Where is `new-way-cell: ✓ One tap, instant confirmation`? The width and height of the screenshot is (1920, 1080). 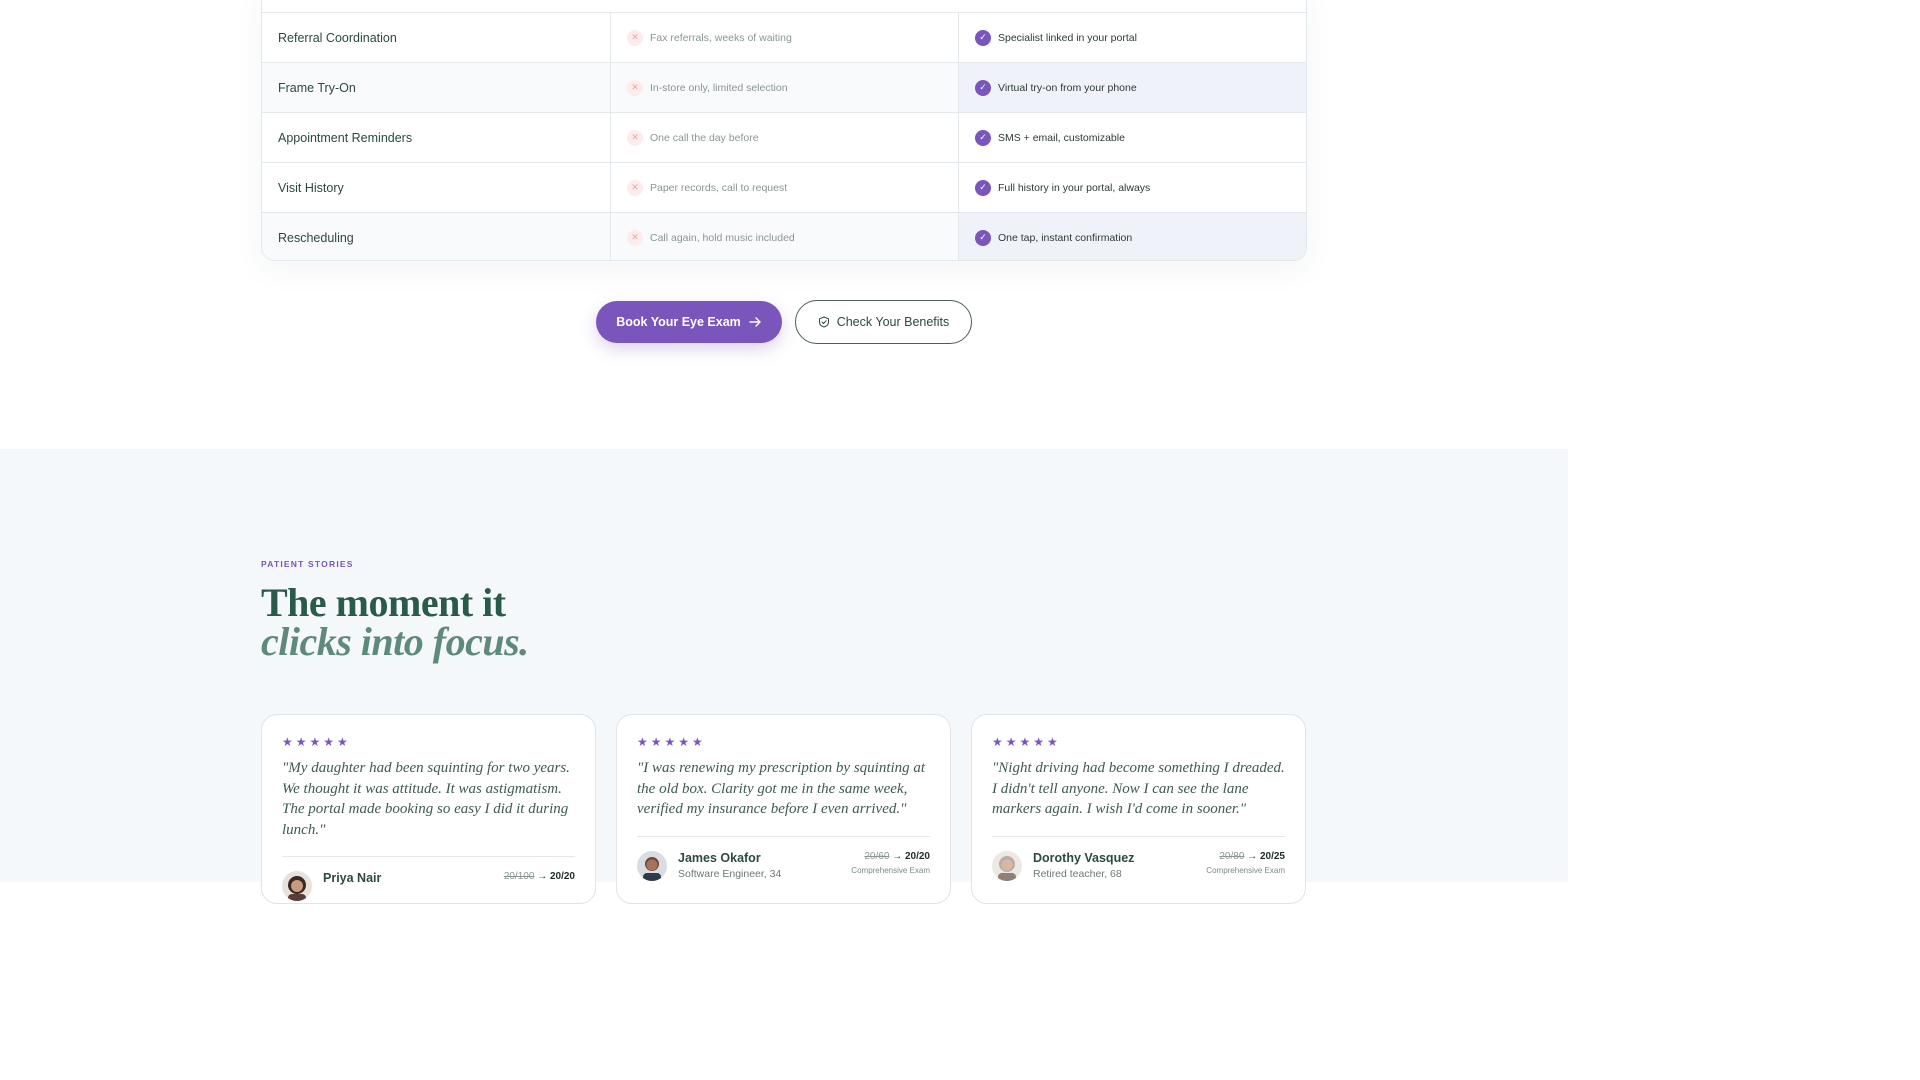
new-way-cell: ✓ One tap, instant confirmation is located at coordinates (1132, 236).